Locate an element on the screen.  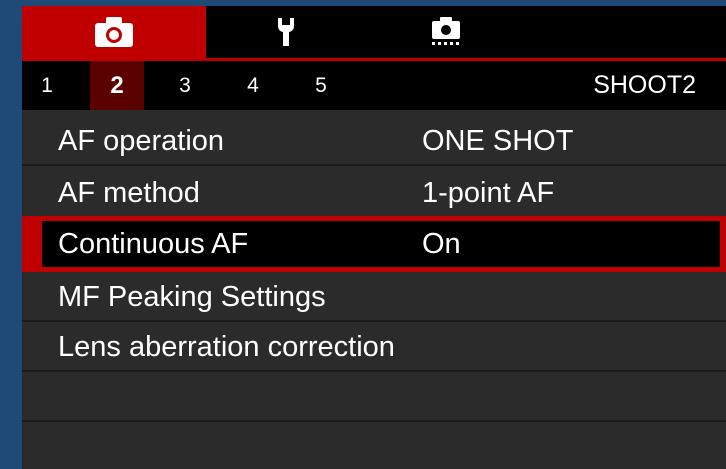
menu-item-value: On is located at coordinates (441, 244).